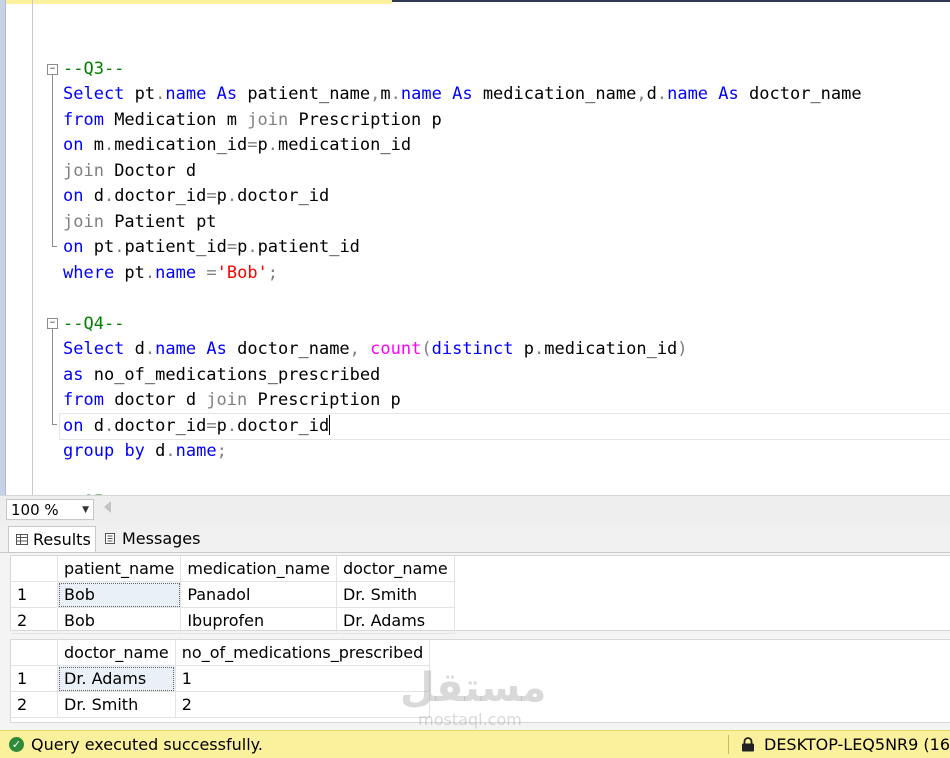 The image size is (950, 758). I want to click on column-header: no_of_medications_prescribed, so click(303, 653).